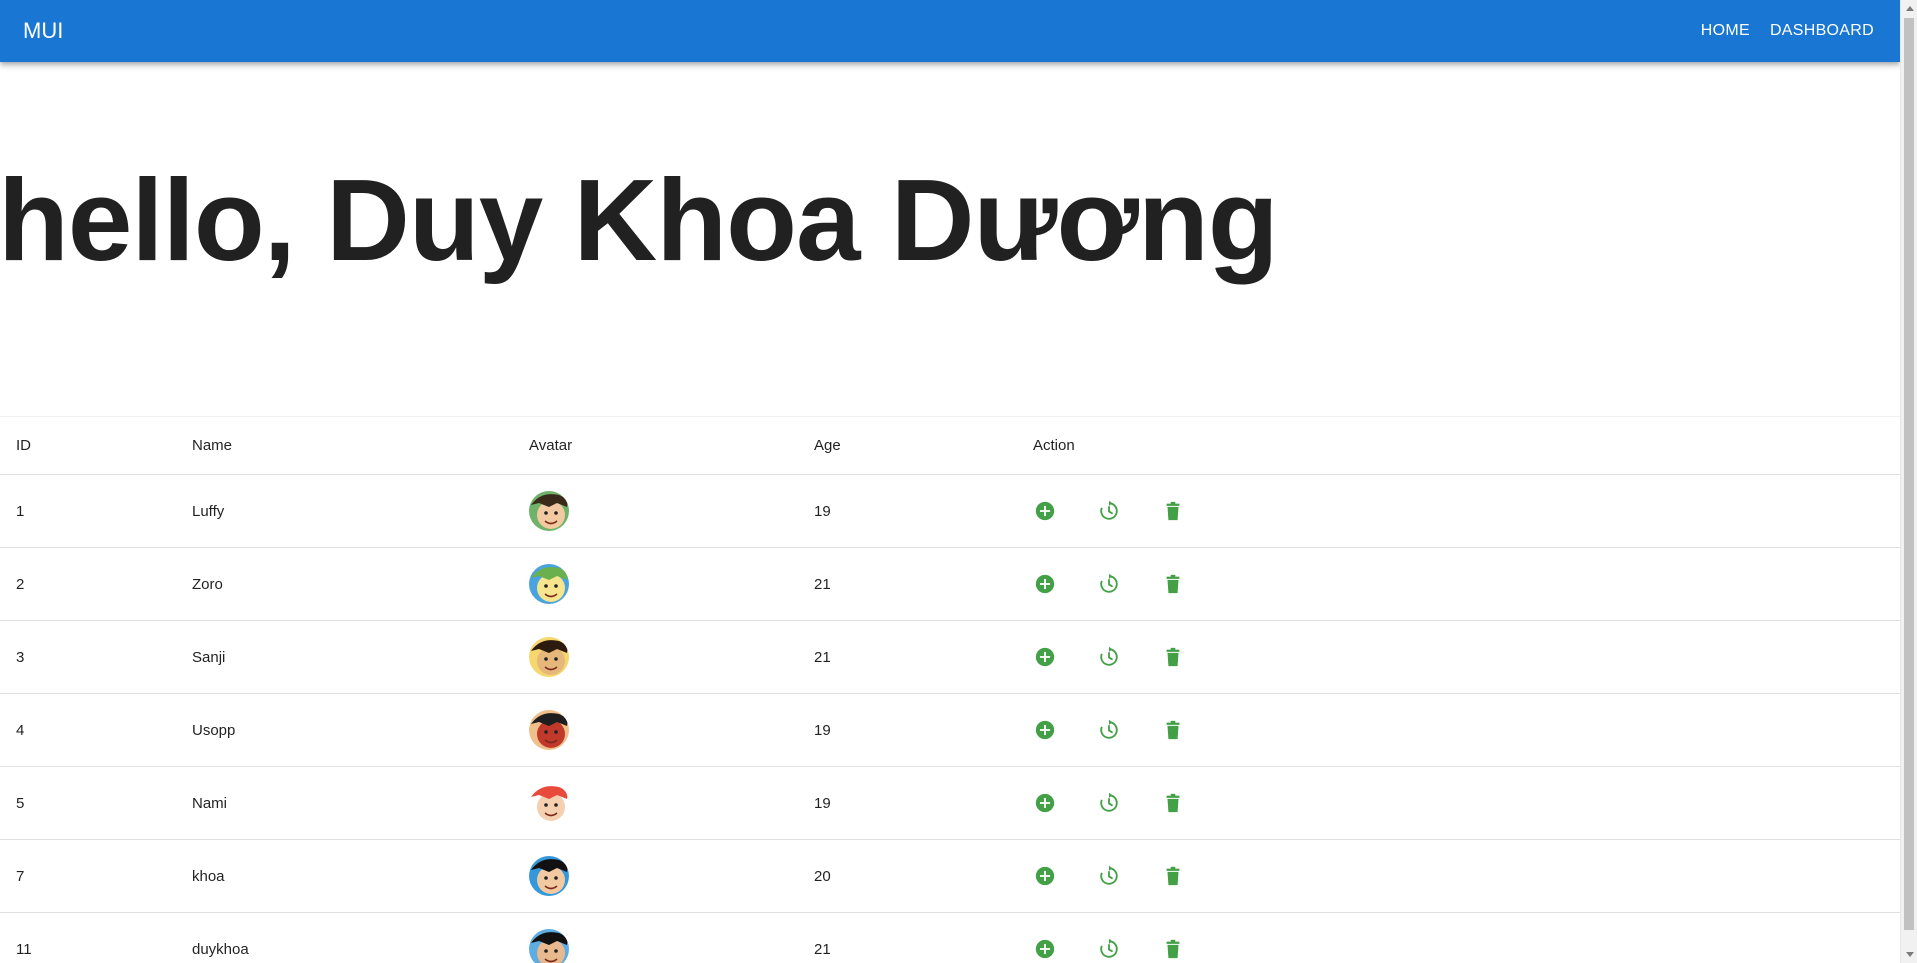 The width and height of the screenshot is (1917, 963). What do you see at coordinates (1909, 474) in the screenshot?
I see `scrollbar-thumb` at bounding box center [1909, 474].